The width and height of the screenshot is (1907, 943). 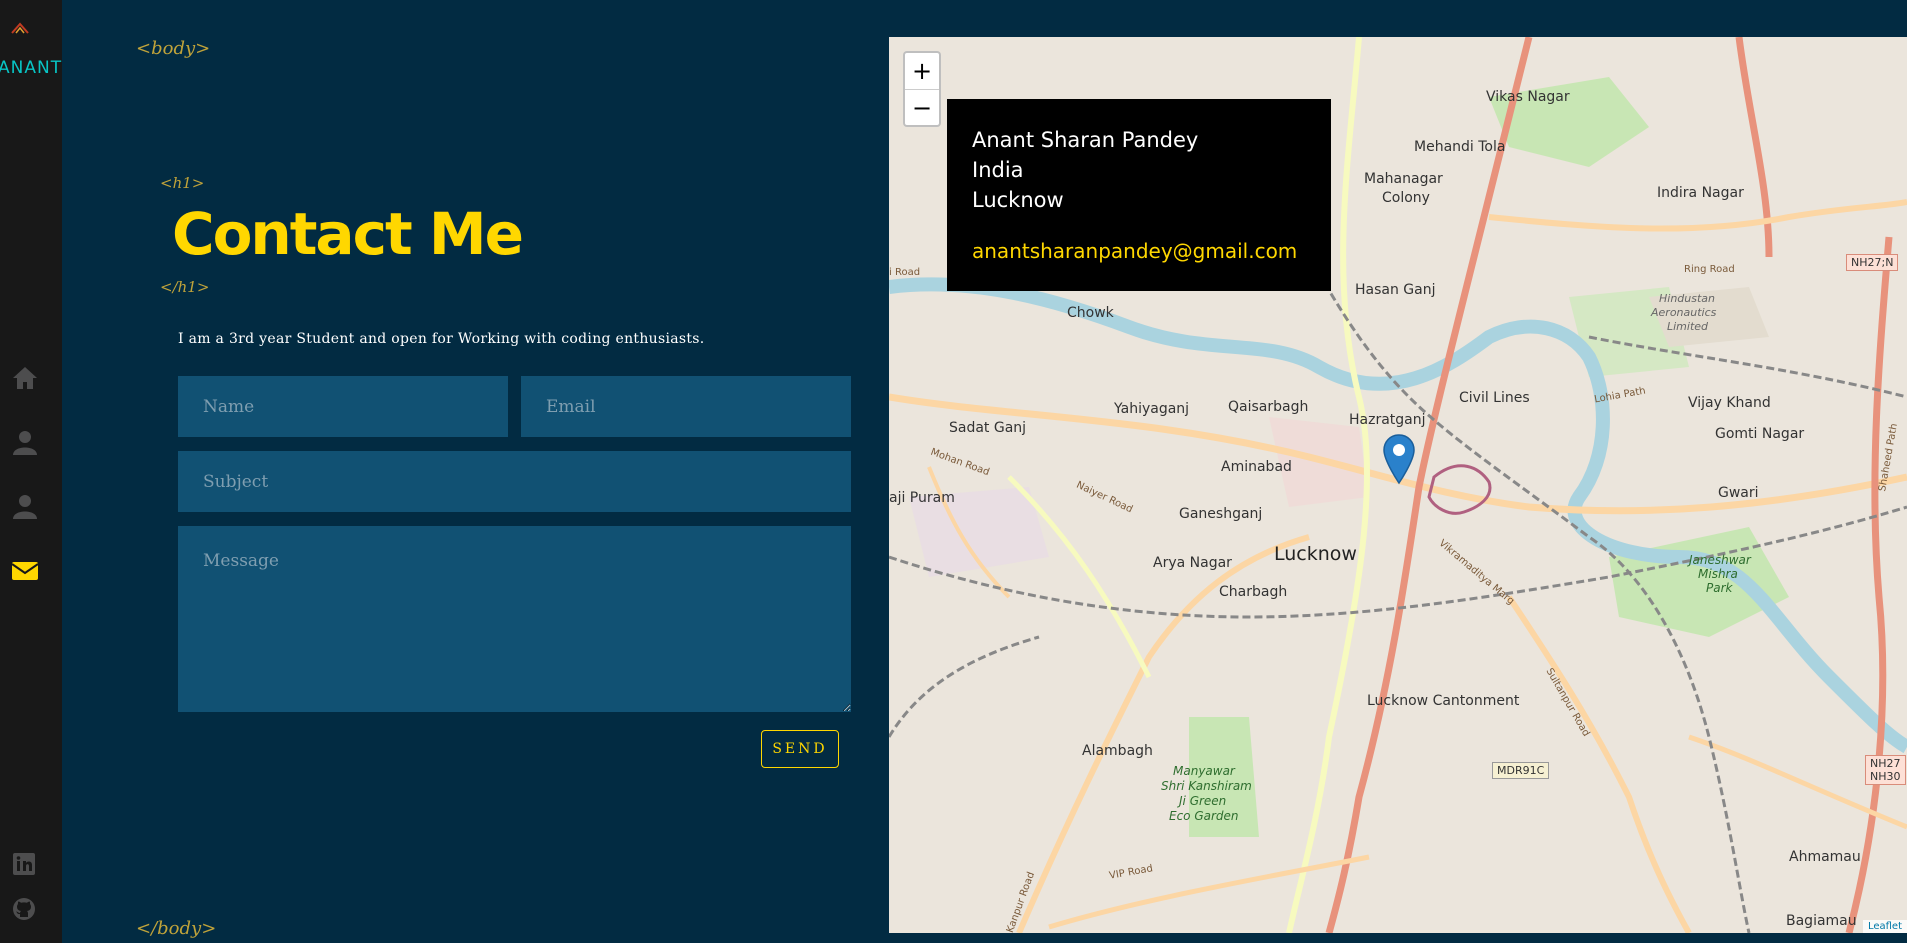 What do you see at coordinates (1825, 857) in the screenshot?
I see `map-label: Ahmamau` at bounding box center [1825, 857].